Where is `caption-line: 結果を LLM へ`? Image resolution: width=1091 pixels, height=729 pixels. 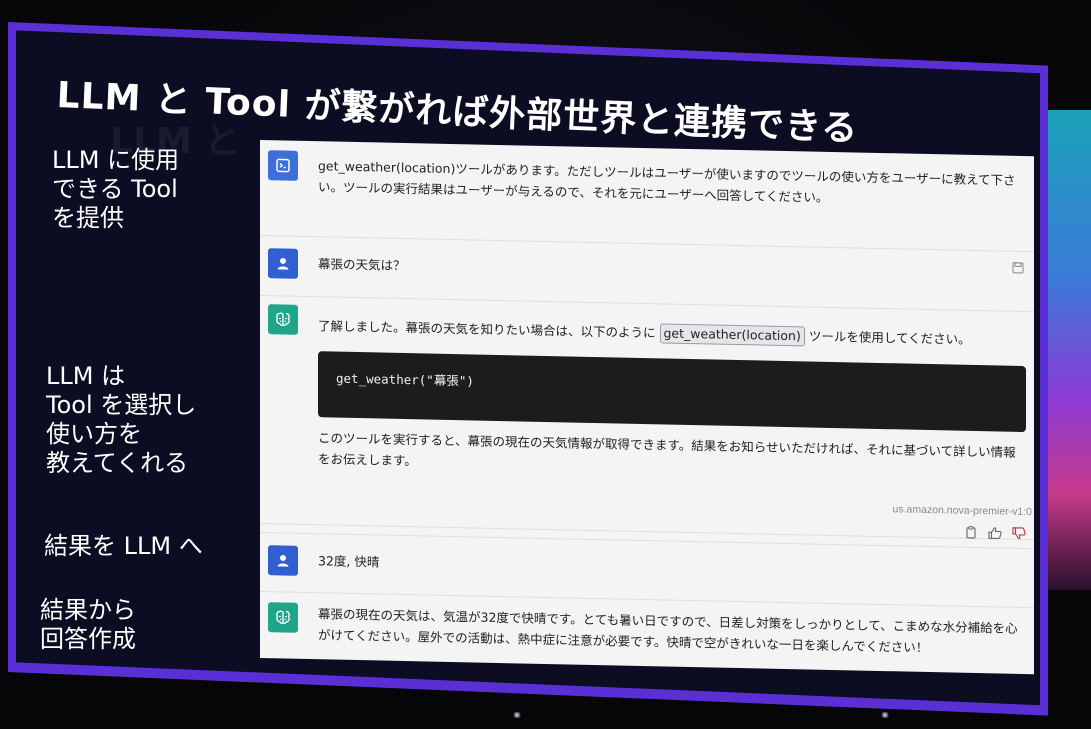
caption-line: 結果を LLM へ is located at coordinates (123, 546).